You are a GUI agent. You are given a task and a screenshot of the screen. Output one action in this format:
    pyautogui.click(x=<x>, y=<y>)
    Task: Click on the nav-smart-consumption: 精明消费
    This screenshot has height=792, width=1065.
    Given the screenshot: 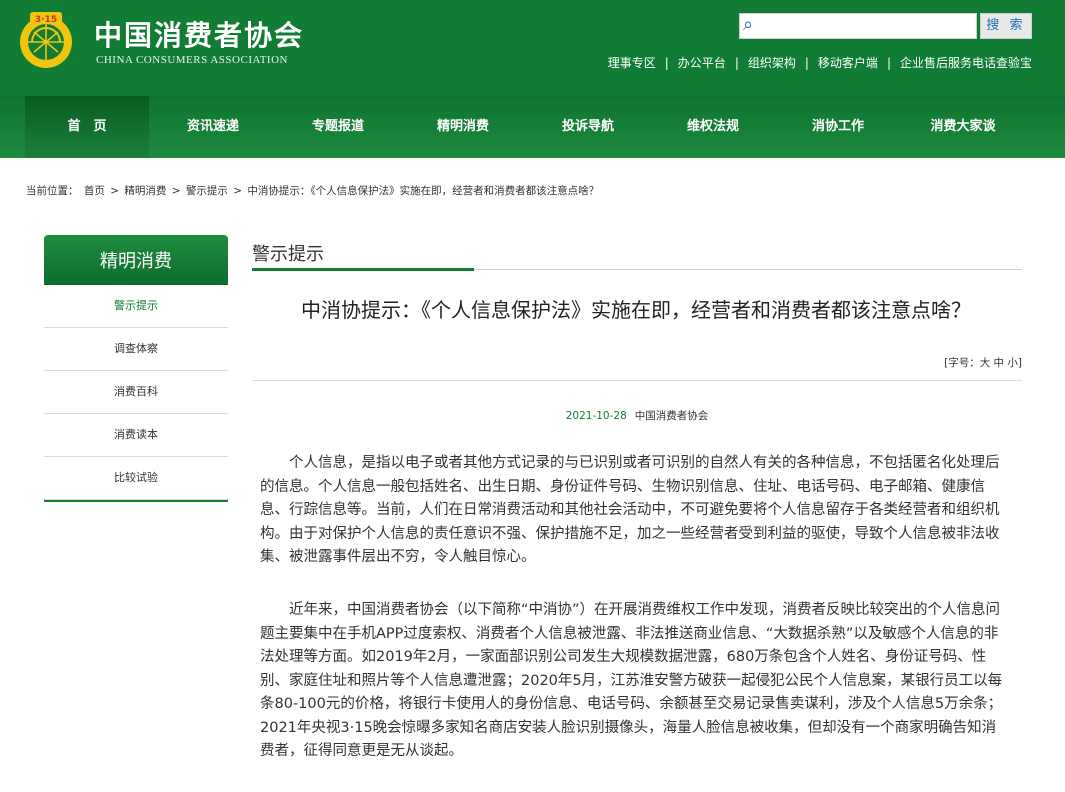 What is the action you would take?
    pyautogui.click(x=463, y=127)
    